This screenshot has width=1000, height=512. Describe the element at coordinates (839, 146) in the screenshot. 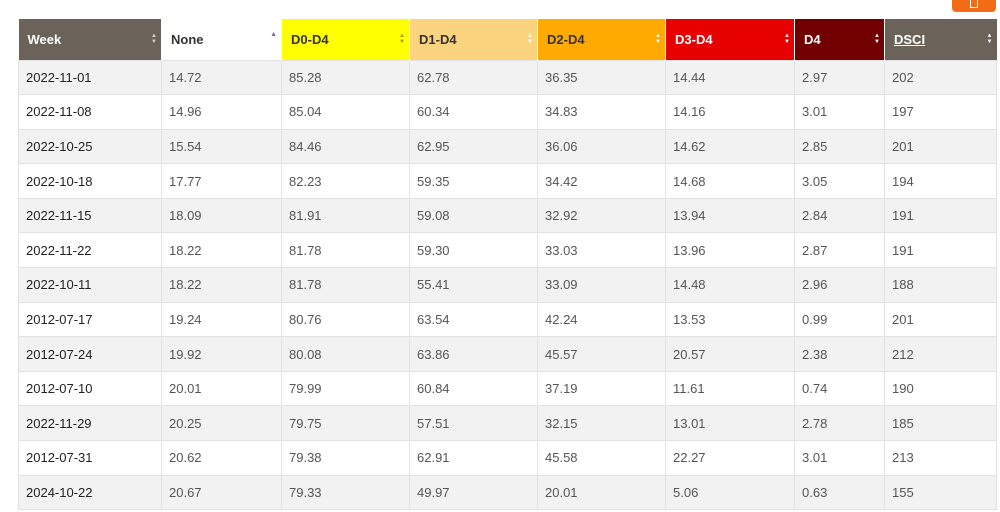

I see `value-cell: 2.85` at that location.